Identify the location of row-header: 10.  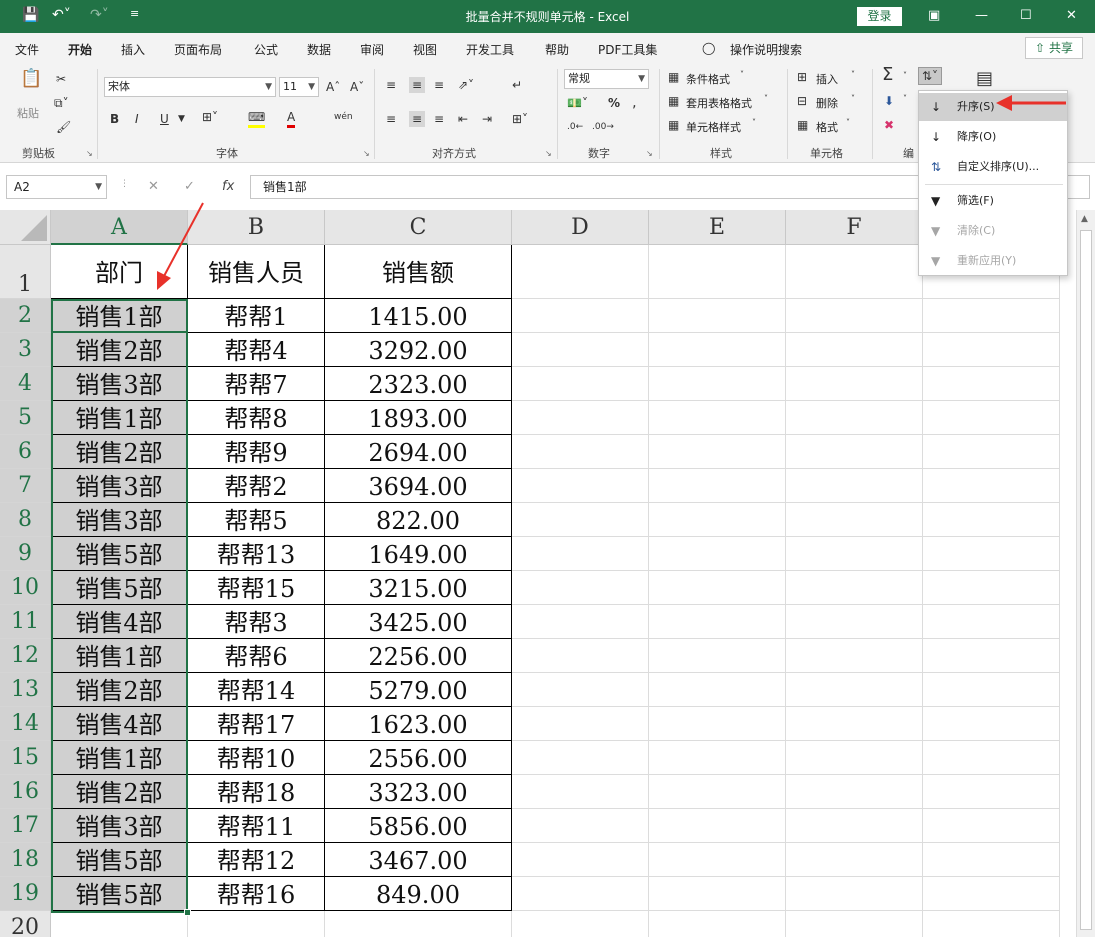
(25, 588).